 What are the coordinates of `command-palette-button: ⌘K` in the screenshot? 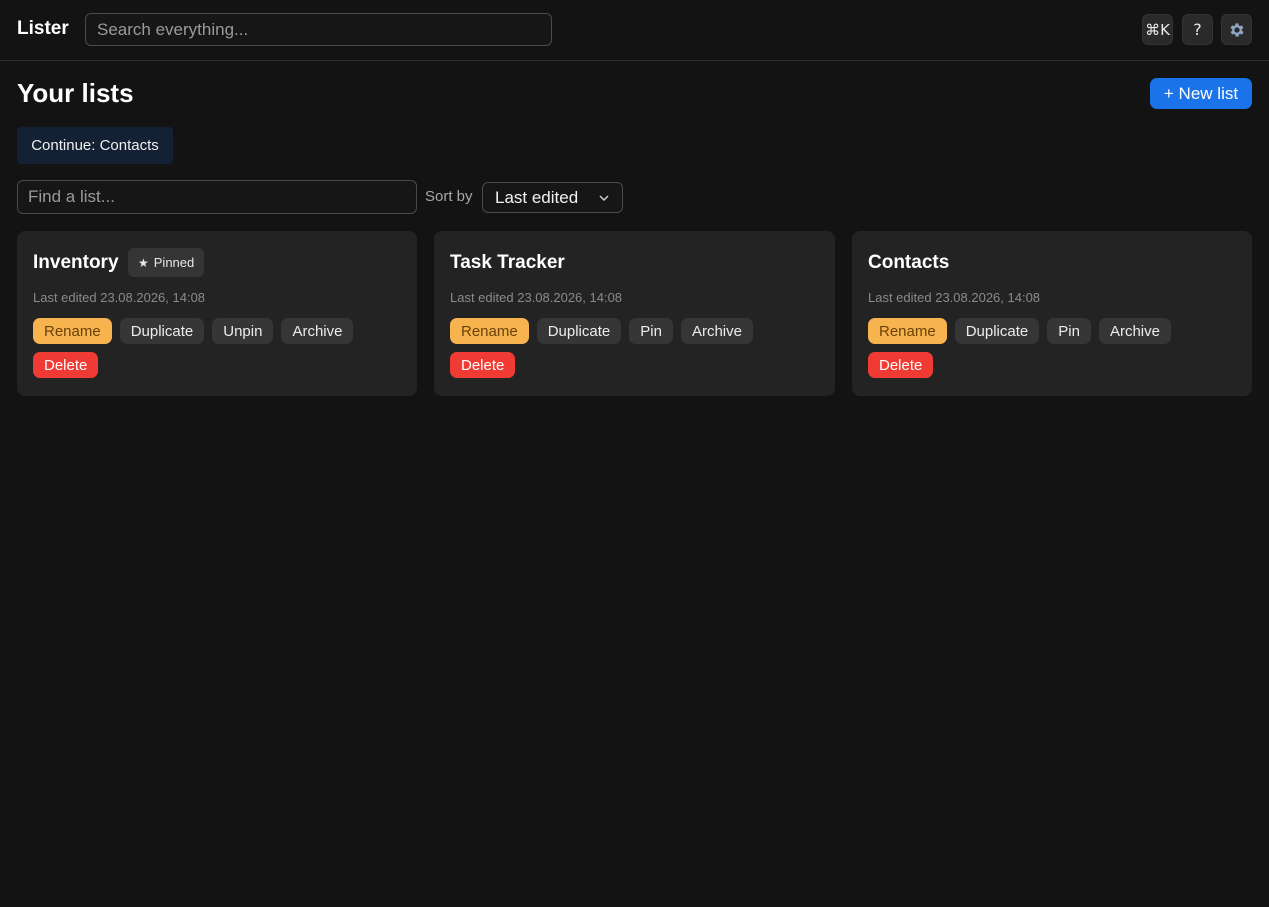 It's located at (1157, 29).